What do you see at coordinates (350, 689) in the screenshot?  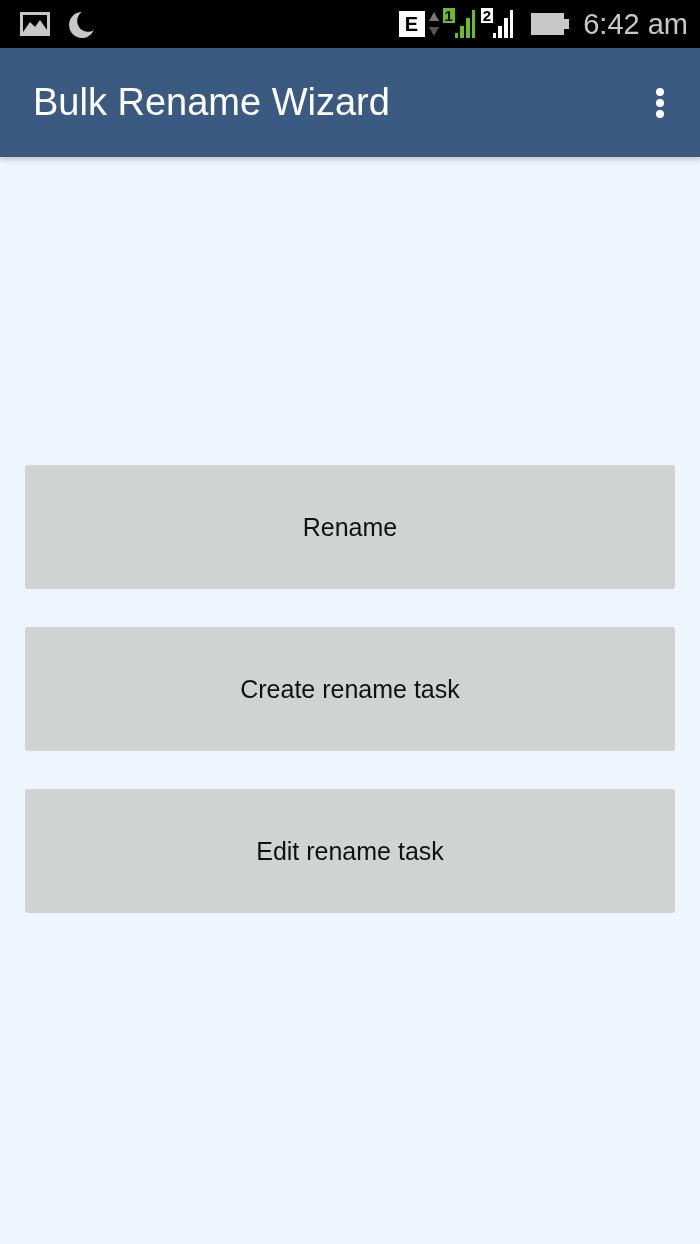 I see `action-button: Create rename task` at bounding box center [350, 689].